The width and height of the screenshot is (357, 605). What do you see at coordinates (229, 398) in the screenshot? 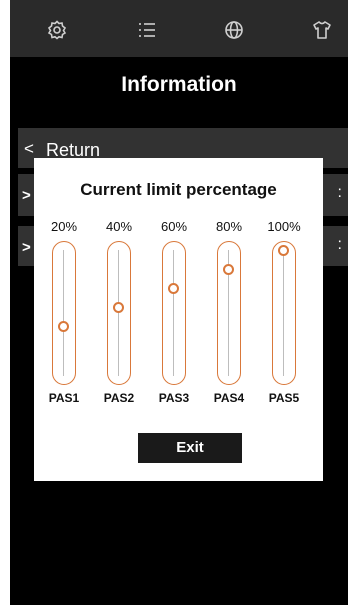
I see `pas-label-4: PAS4` at bounding box center [229, 398].